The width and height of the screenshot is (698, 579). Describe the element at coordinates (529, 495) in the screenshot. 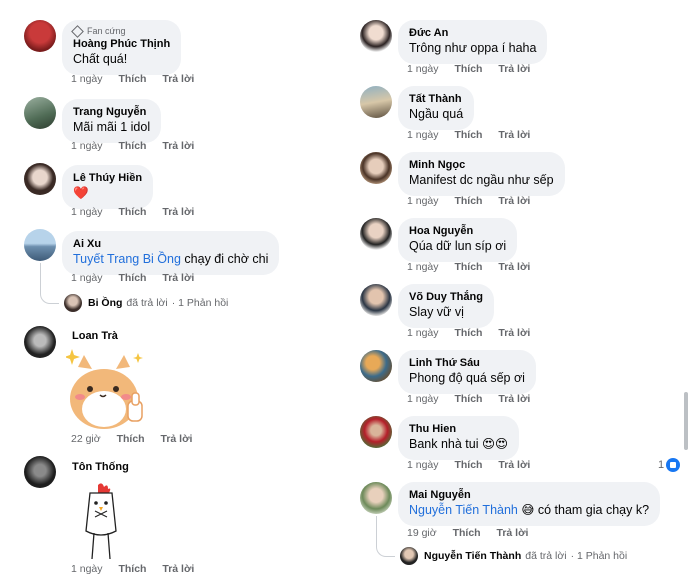

I see `comment-author: Mai Nguyễn` at that location.